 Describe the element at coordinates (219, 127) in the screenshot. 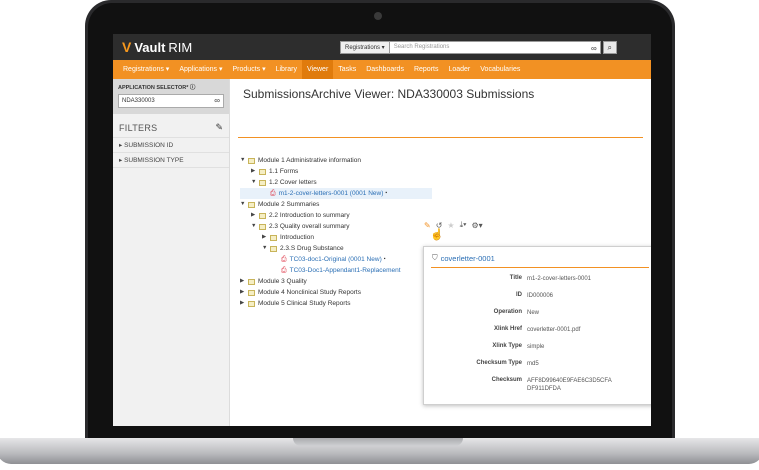

I see `pencil-icon: ✎` at that location.